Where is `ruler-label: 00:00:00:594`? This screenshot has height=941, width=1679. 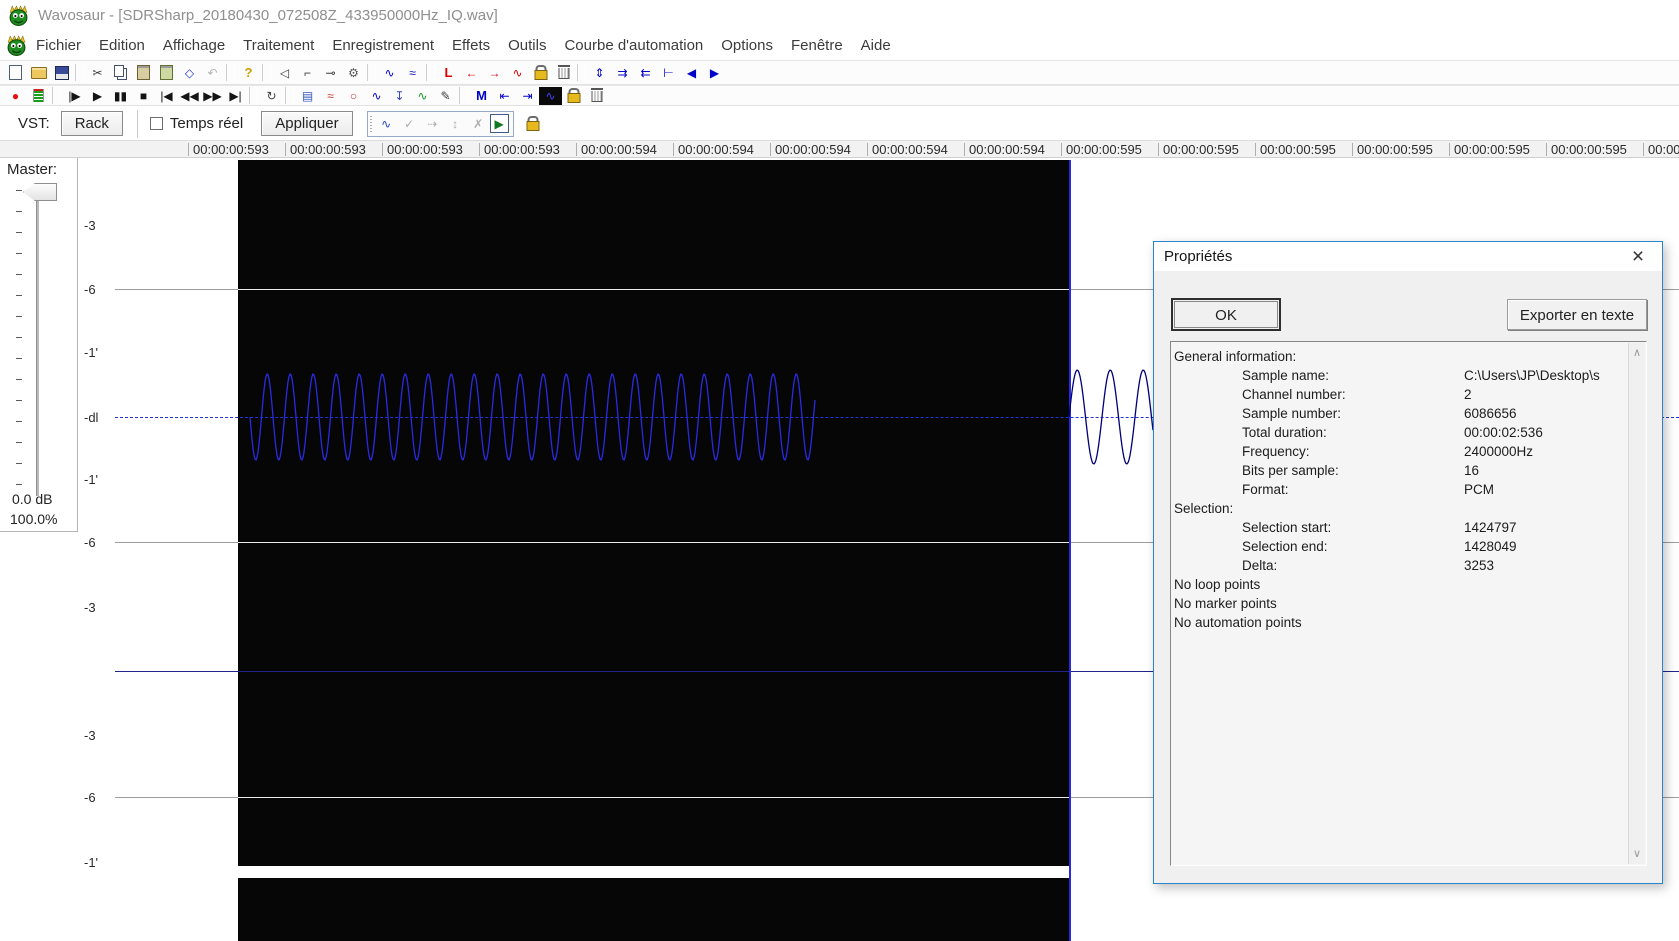
ruler-label: 00:00:00:594 is located at coordinates (907, 149).